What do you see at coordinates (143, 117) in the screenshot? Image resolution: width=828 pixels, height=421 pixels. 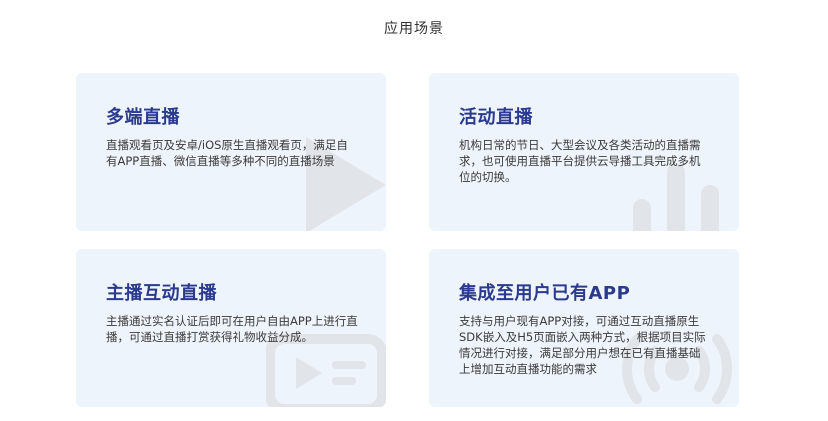 I see `card-title: 多端直播` at bounding box center [143, 117].